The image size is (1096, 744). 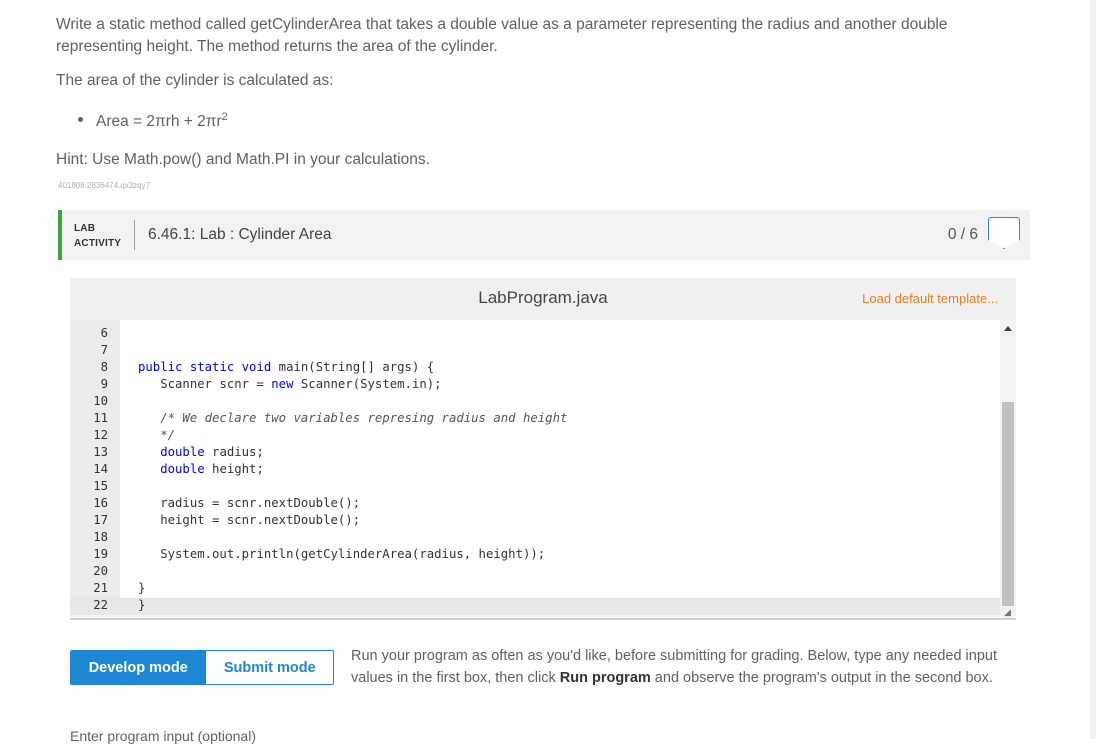 I want to click on develop-mode-button: Develop mode, so click(x=138, y=667).